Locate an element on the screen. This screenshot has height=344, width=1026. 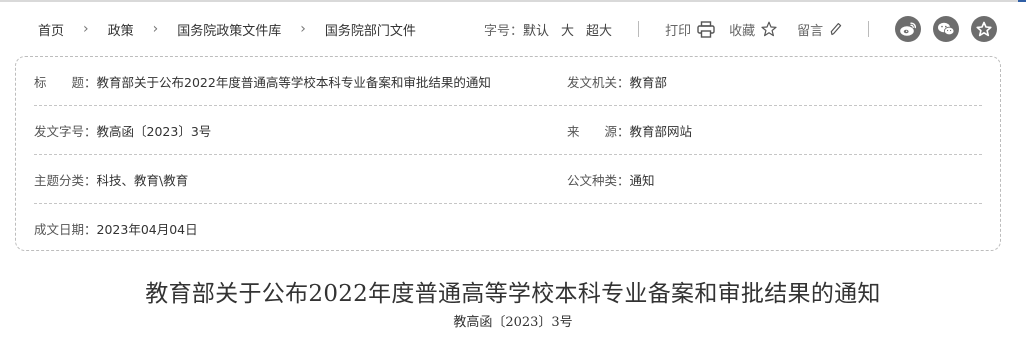
breadcrumb-state-council-library: 国务院政策文件库 is located at coordinates (229, 29).